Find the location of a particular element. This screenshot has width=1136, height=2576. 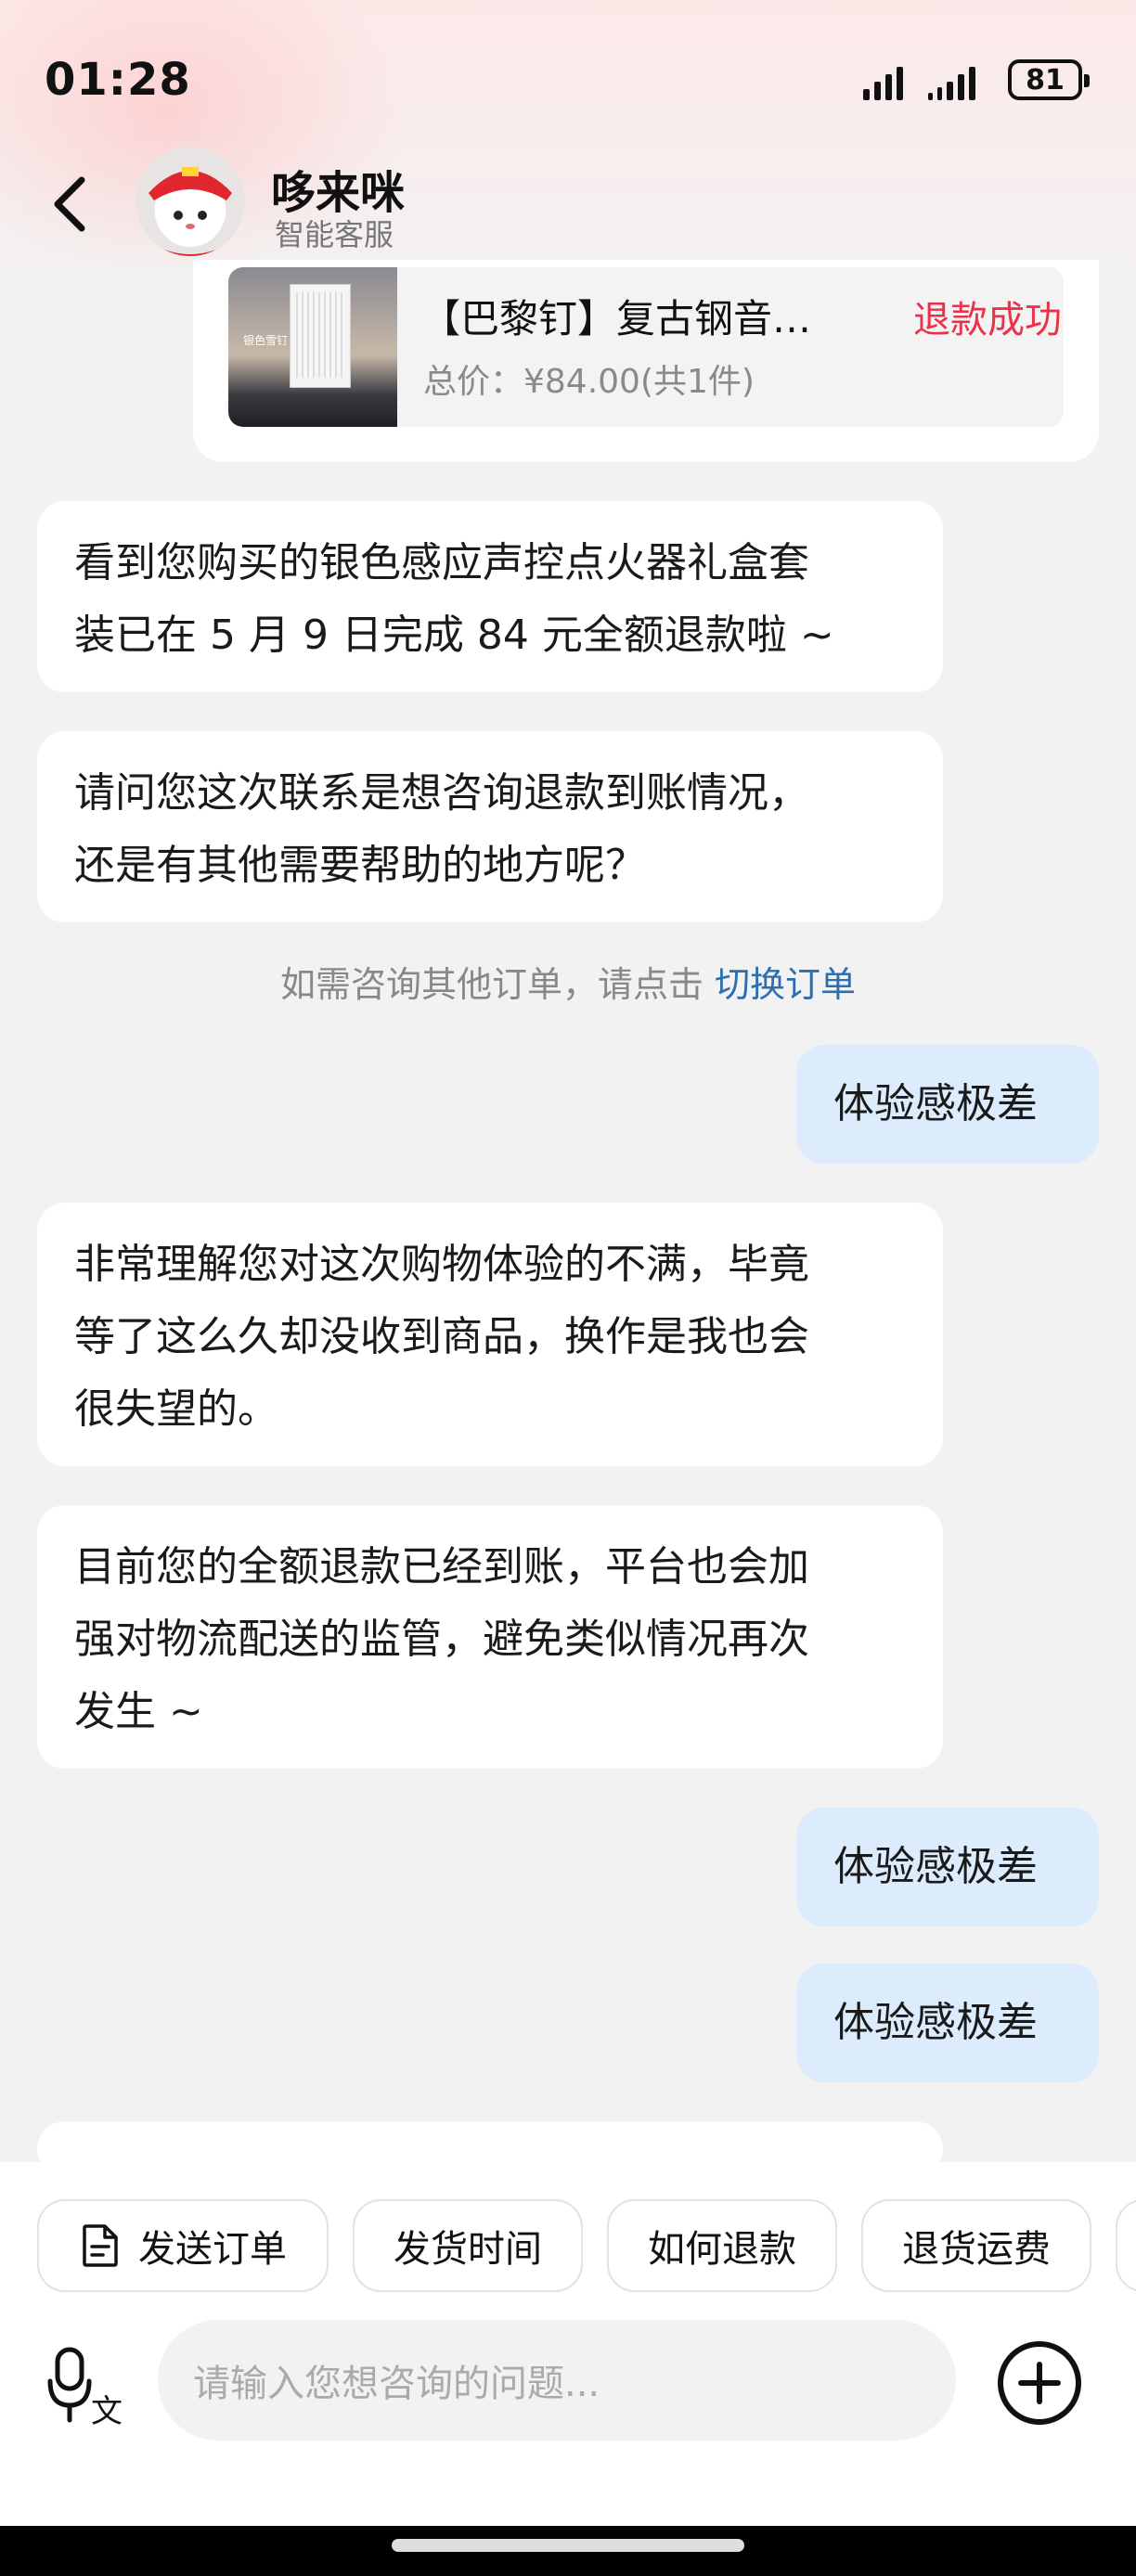

switch-order-link: 切换订单 is located at coordinates (785, 985).